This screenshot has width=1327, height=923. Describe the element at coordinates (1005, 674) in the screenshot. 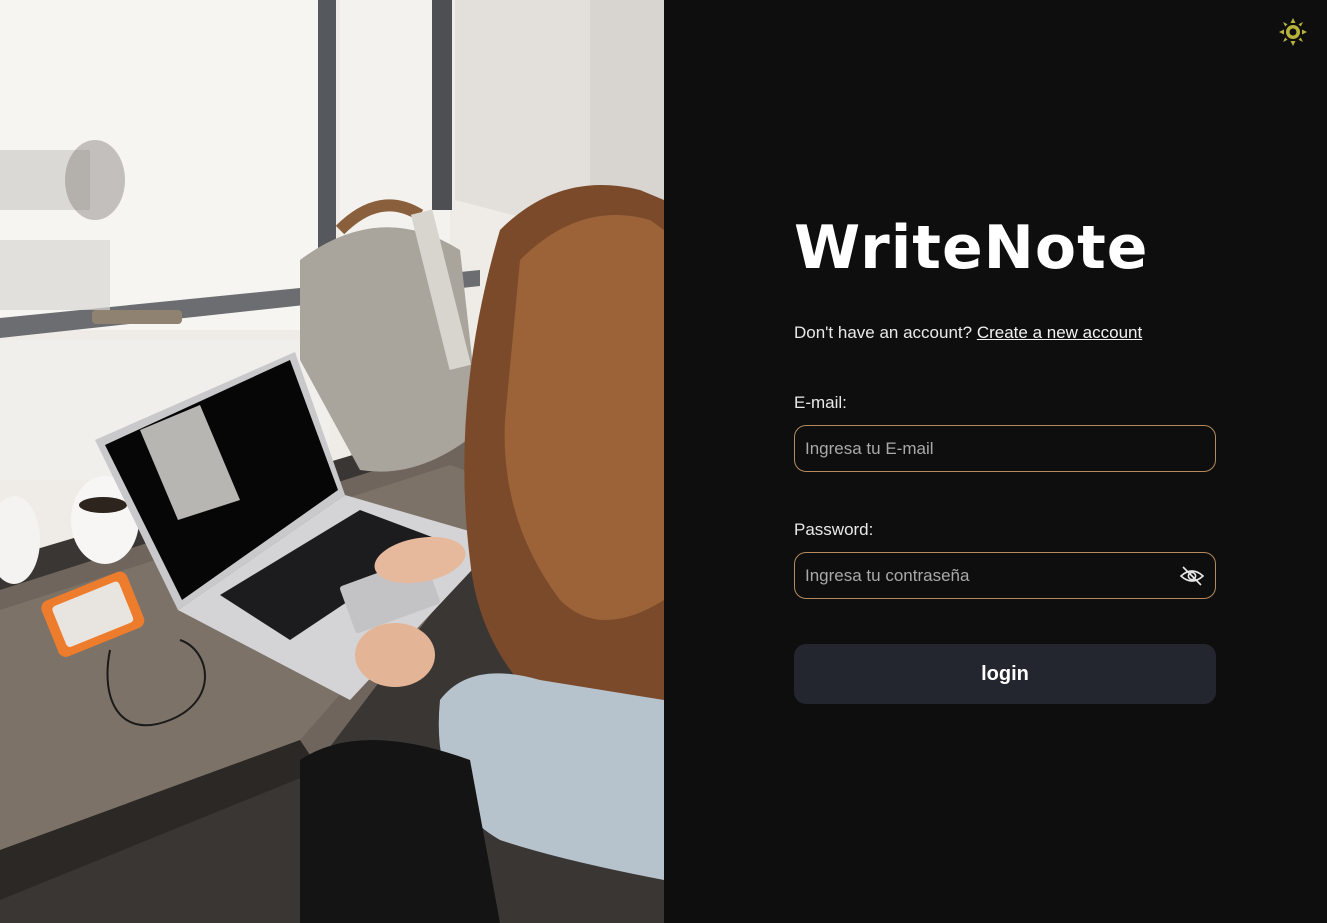

I see `login-button: login` at that location.